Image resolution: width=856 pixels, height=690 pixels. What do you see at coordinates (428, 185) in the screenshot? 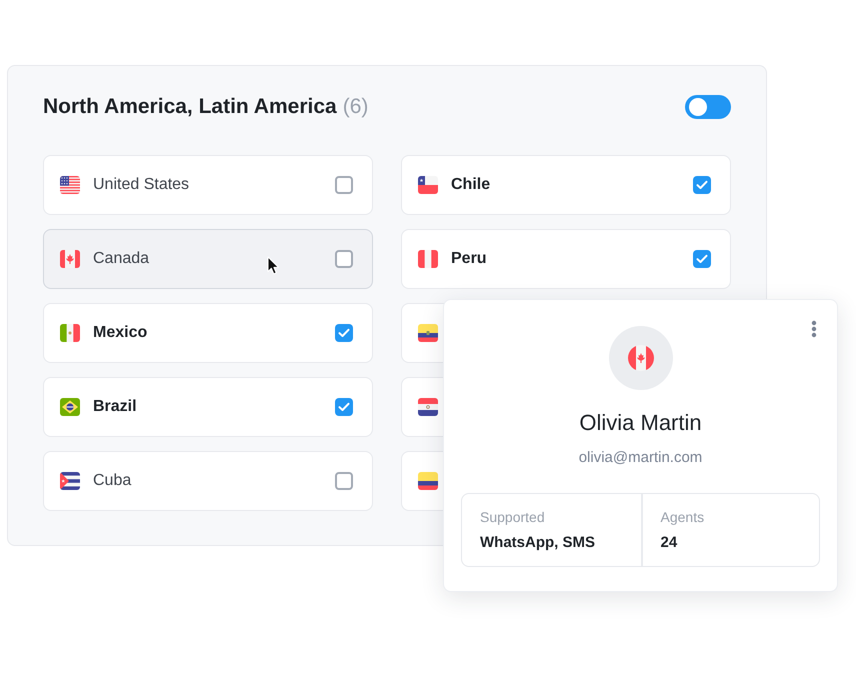
I see `chile-flag-icon` at bounding box center [428, 185].